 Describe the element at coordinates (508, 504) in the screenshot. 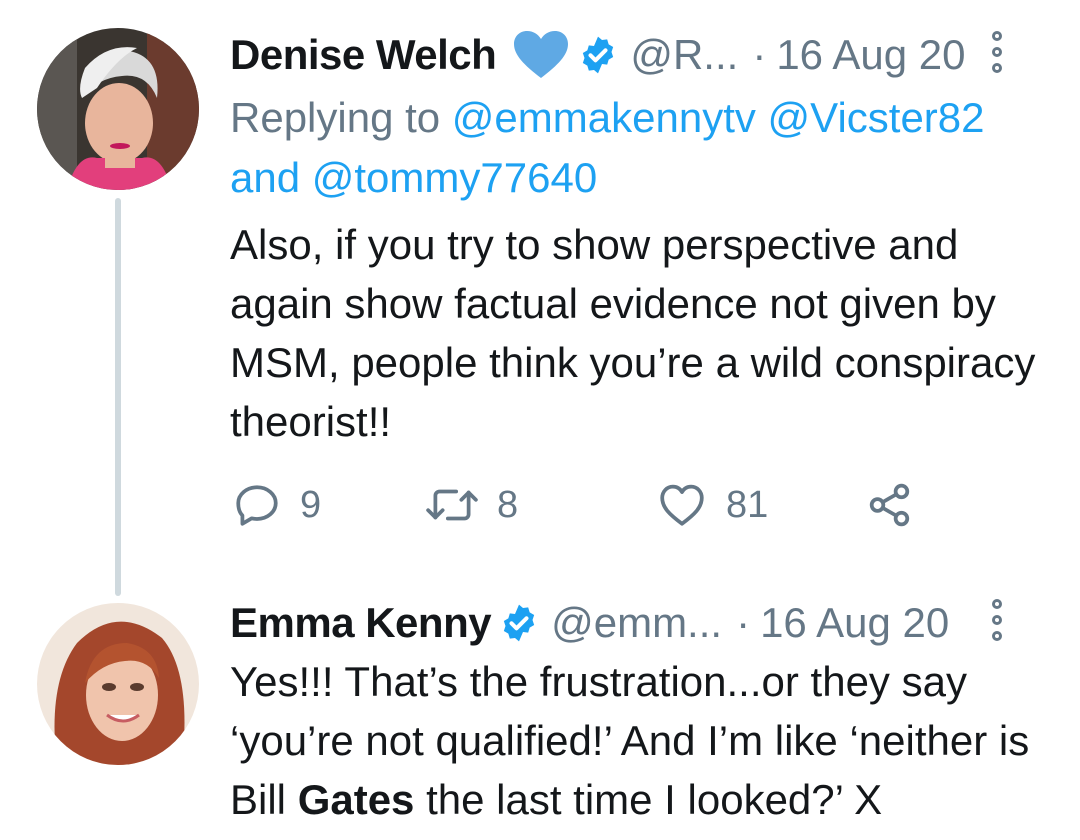

I see `retweet-count: 8` at that location.